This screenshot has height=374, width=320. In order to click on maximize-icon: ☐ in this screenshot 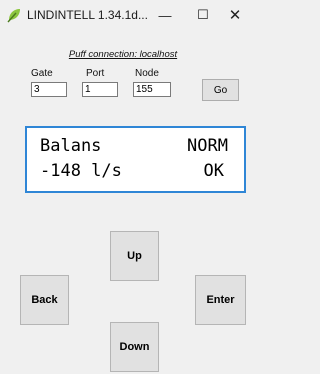, I will do `click(203, 14)`.